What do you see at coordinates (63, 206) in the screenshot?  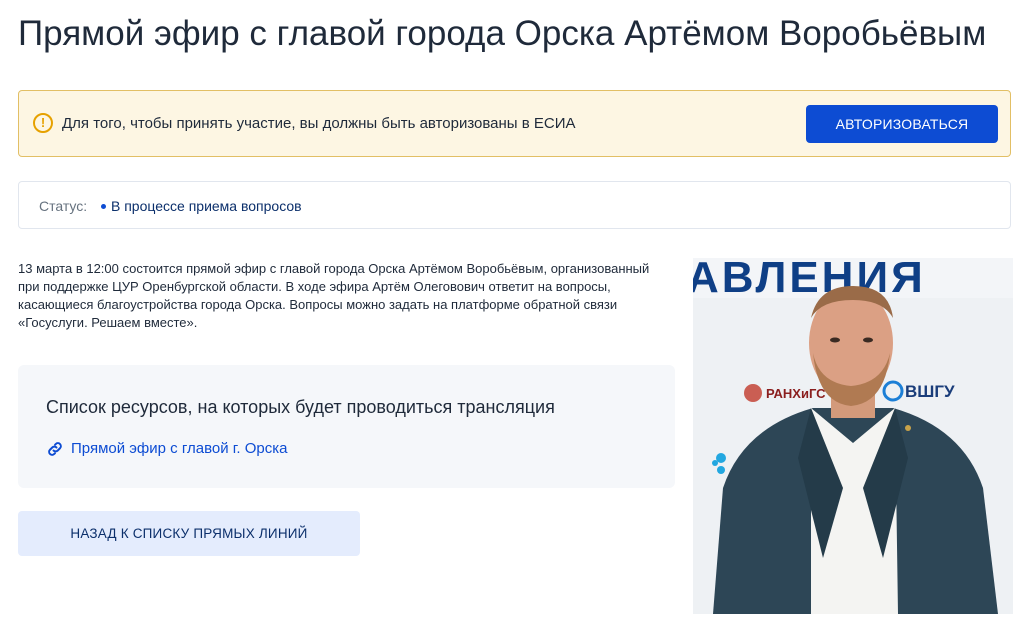 I see `status-label: Статус:` at bounding box center [63, 206].